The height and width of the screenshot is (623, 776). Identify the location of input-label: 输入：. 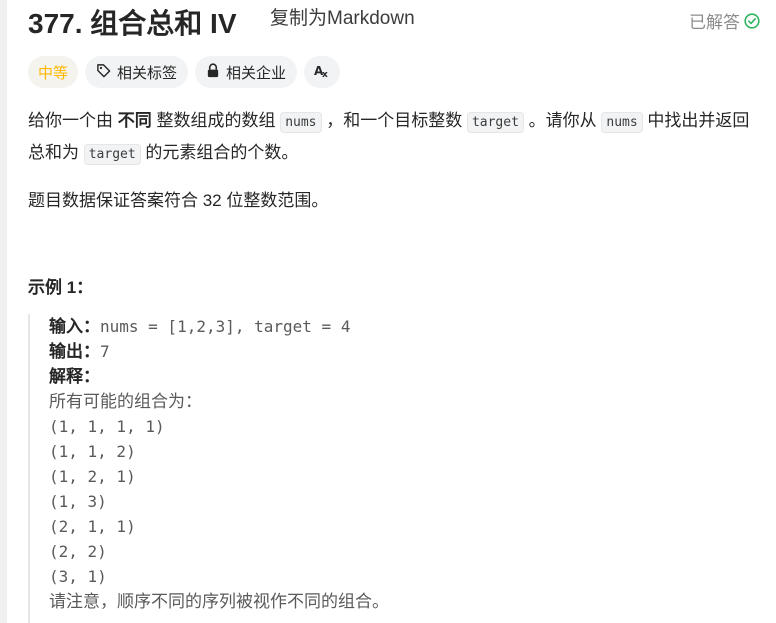
(74, 326).